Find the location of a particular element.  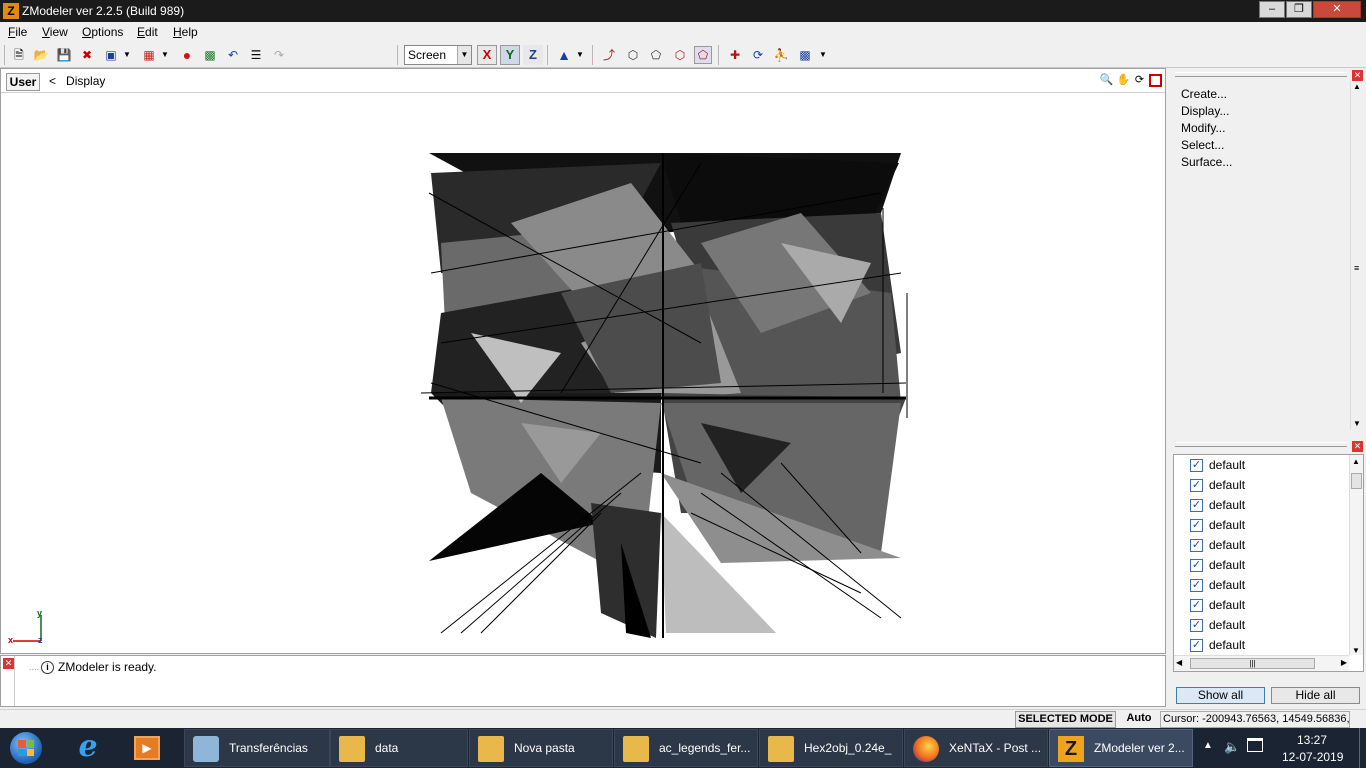

menu-help: Help is located at coordinates (185, 32).